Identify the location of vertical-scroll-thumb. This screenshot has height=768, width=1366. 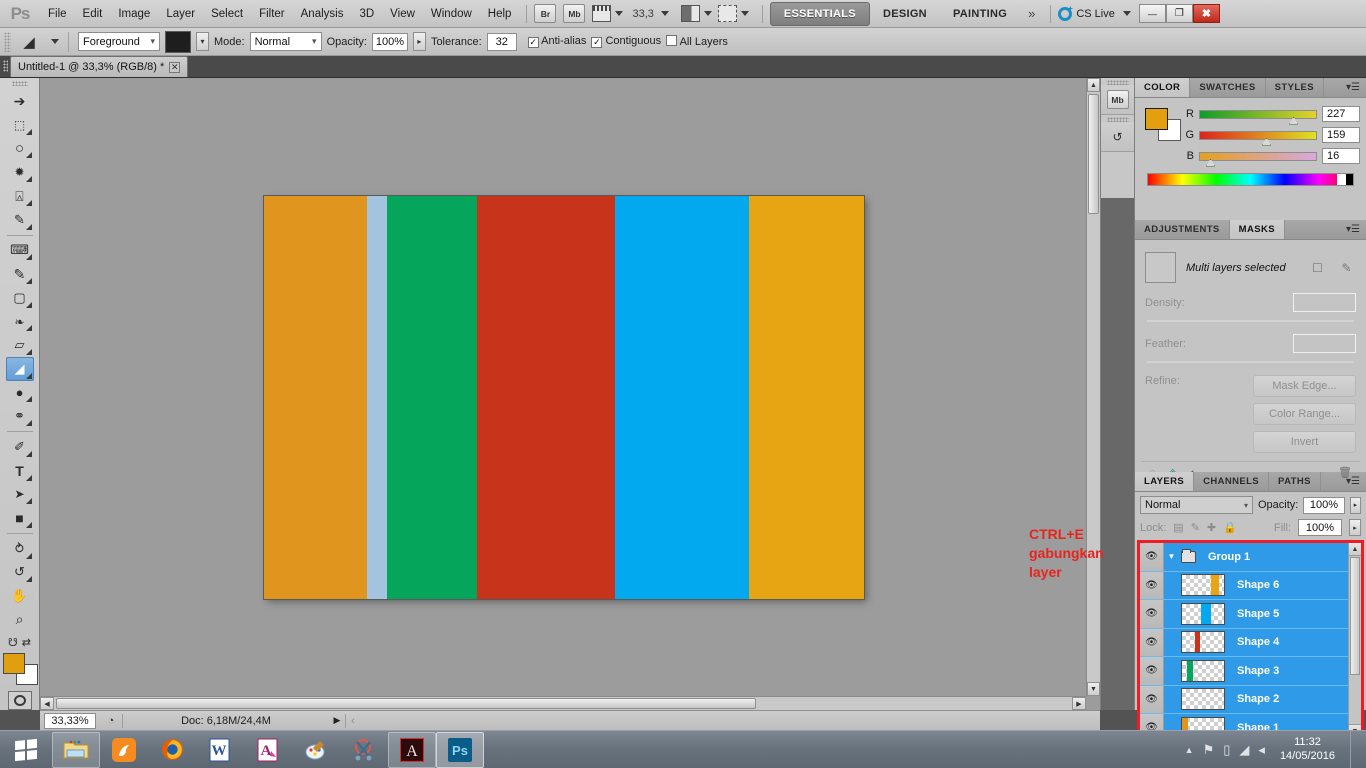
(1093, 154).